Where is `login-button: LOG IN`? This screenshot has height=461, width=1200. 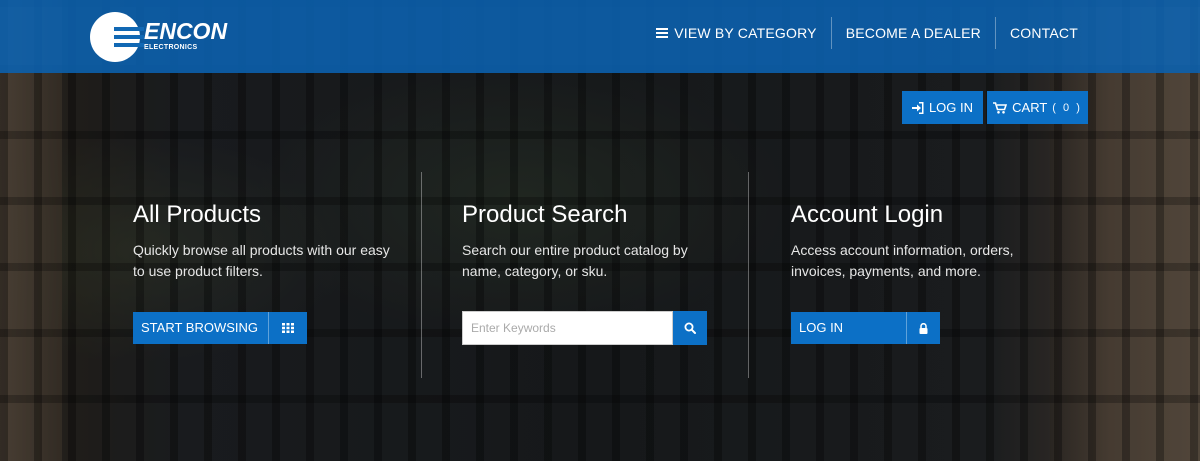
login-button: LOG IN is located at coordinates (942, 107).